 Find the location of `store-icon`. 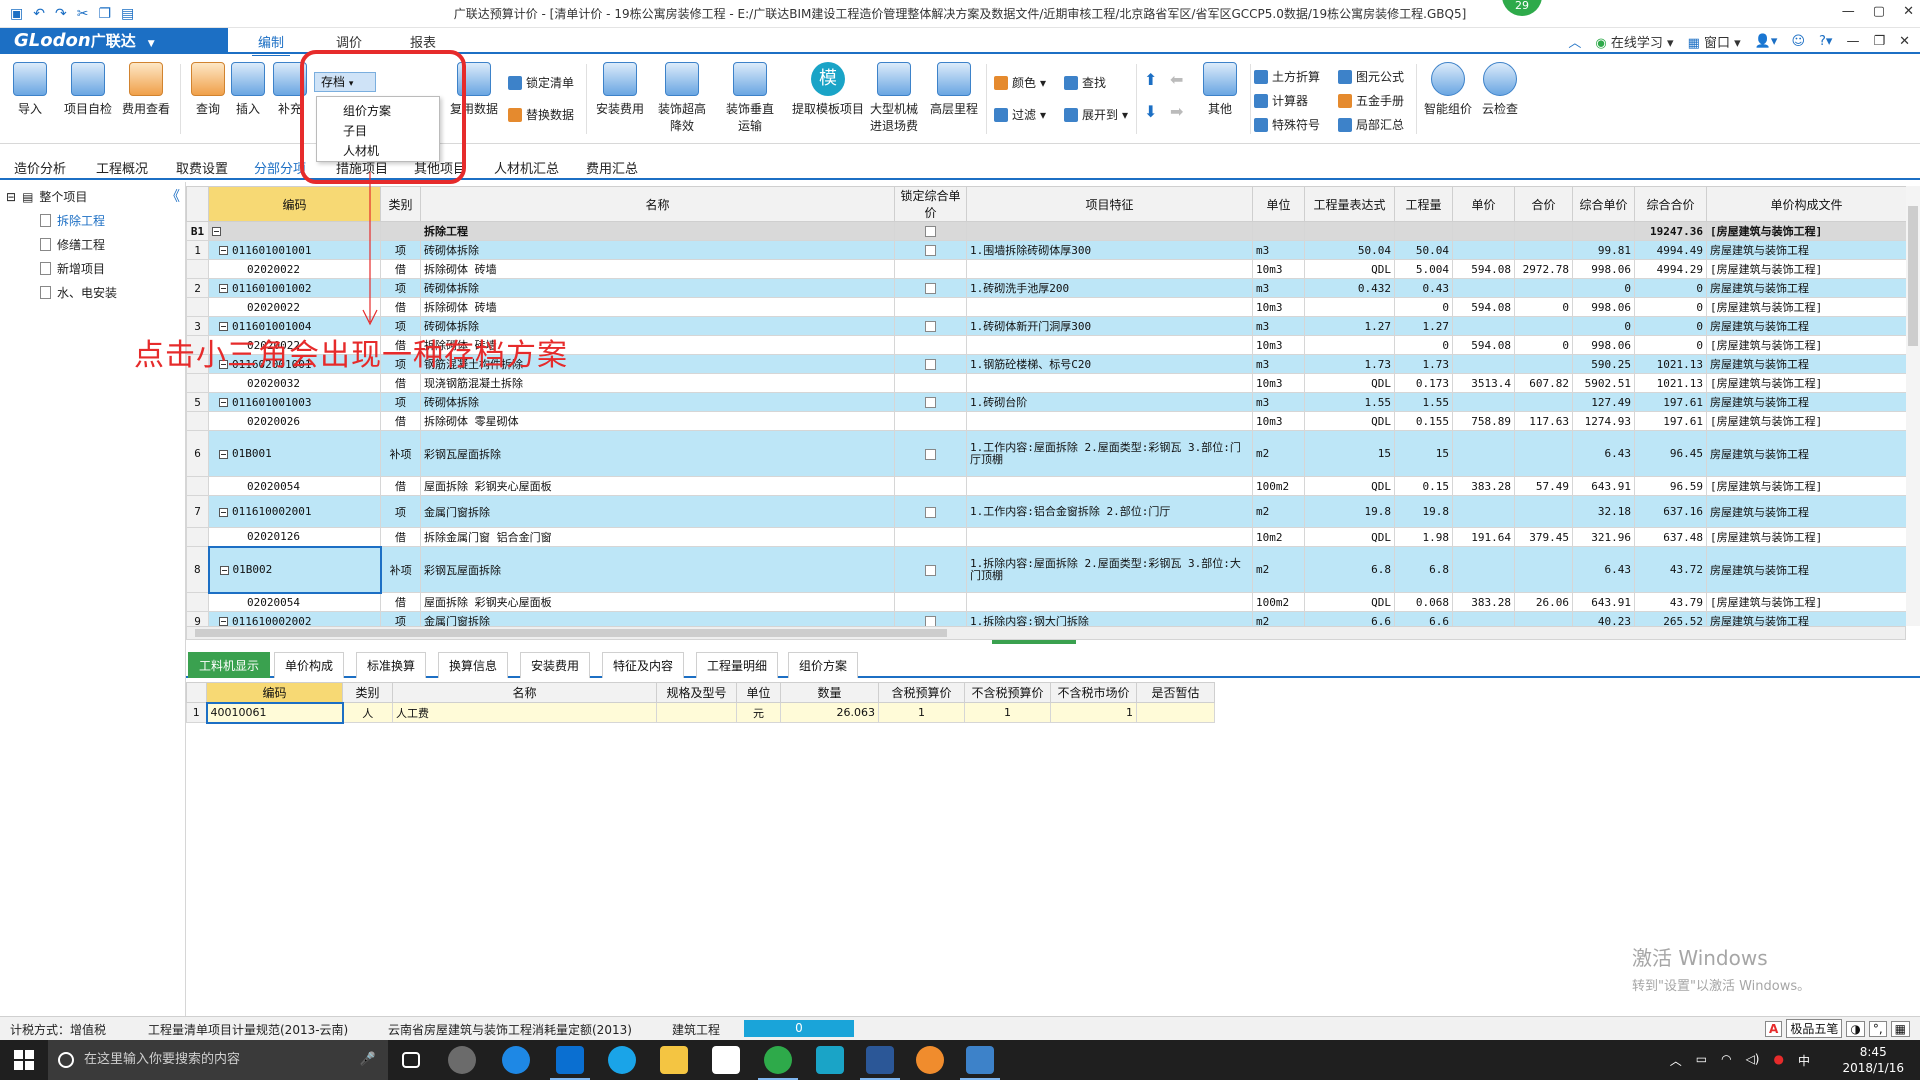

store-icon is located at coordinates (726, 1060).